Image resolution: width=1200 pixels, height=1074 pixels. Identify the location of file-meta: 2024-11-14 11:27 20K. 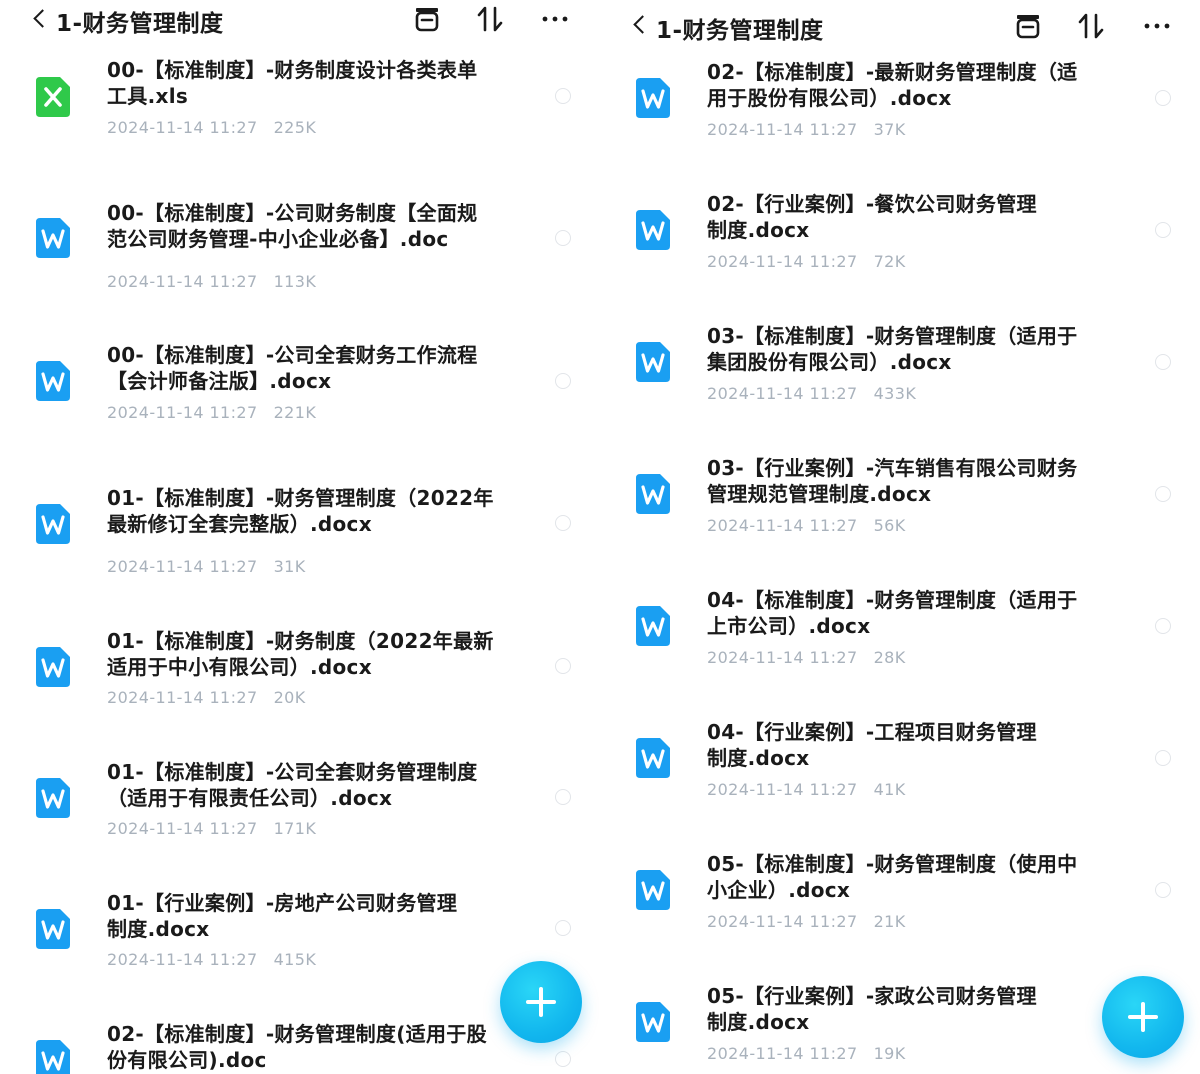
(206, 697).